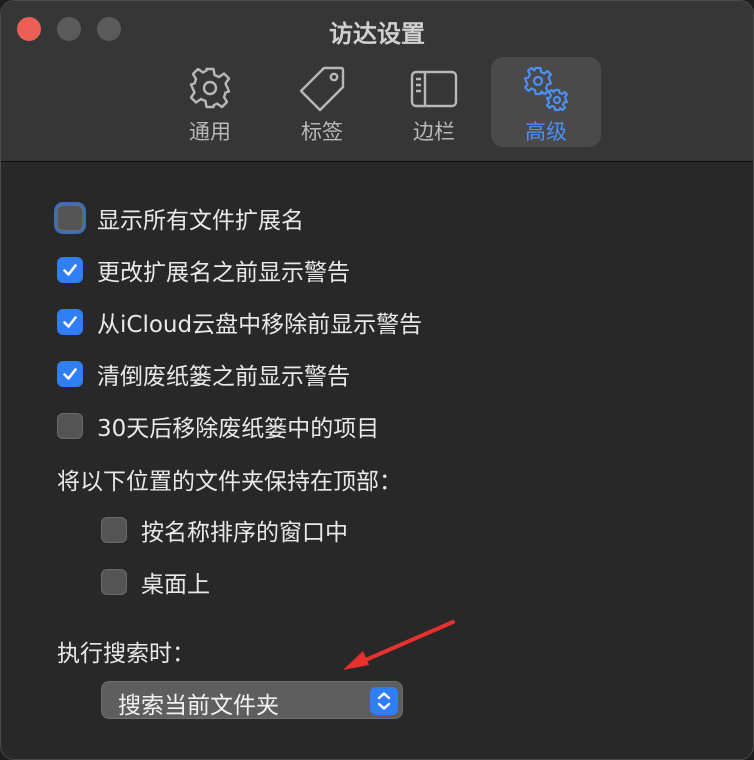  What do you see at coordinates (546, 89) in the screenshot?
I see `gears-icon` at bounding box center [546, 89].